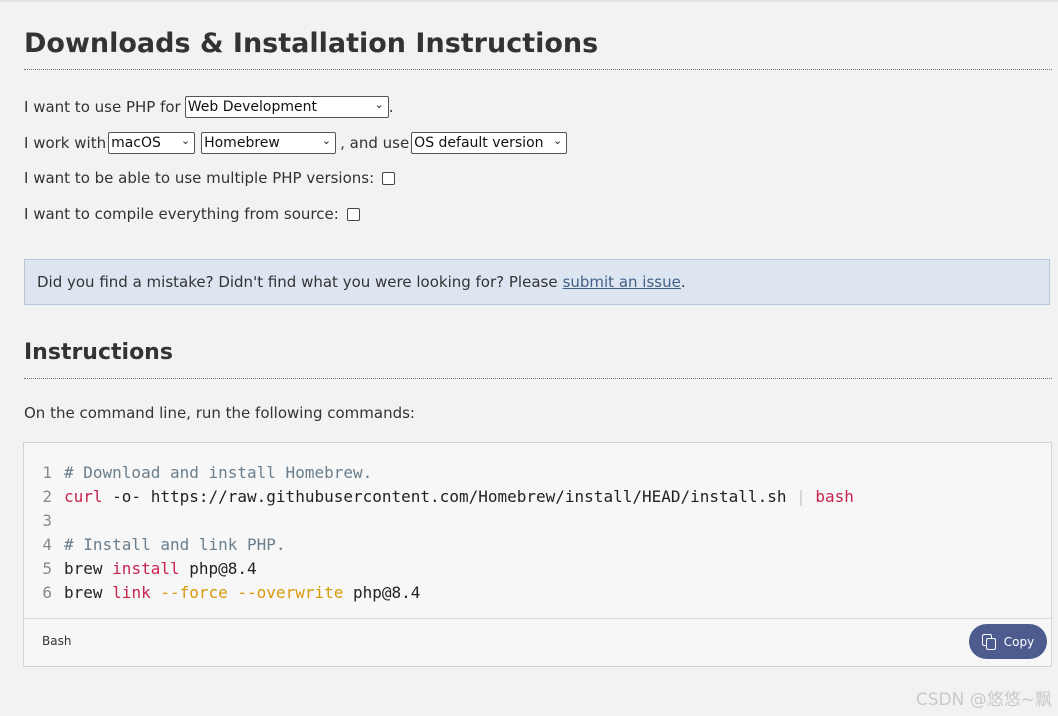  Describe the element at coordinates (439, 593) in the screenshot. I see `code-line: 6 brew link --force --overwrite php@8.4` at that location.